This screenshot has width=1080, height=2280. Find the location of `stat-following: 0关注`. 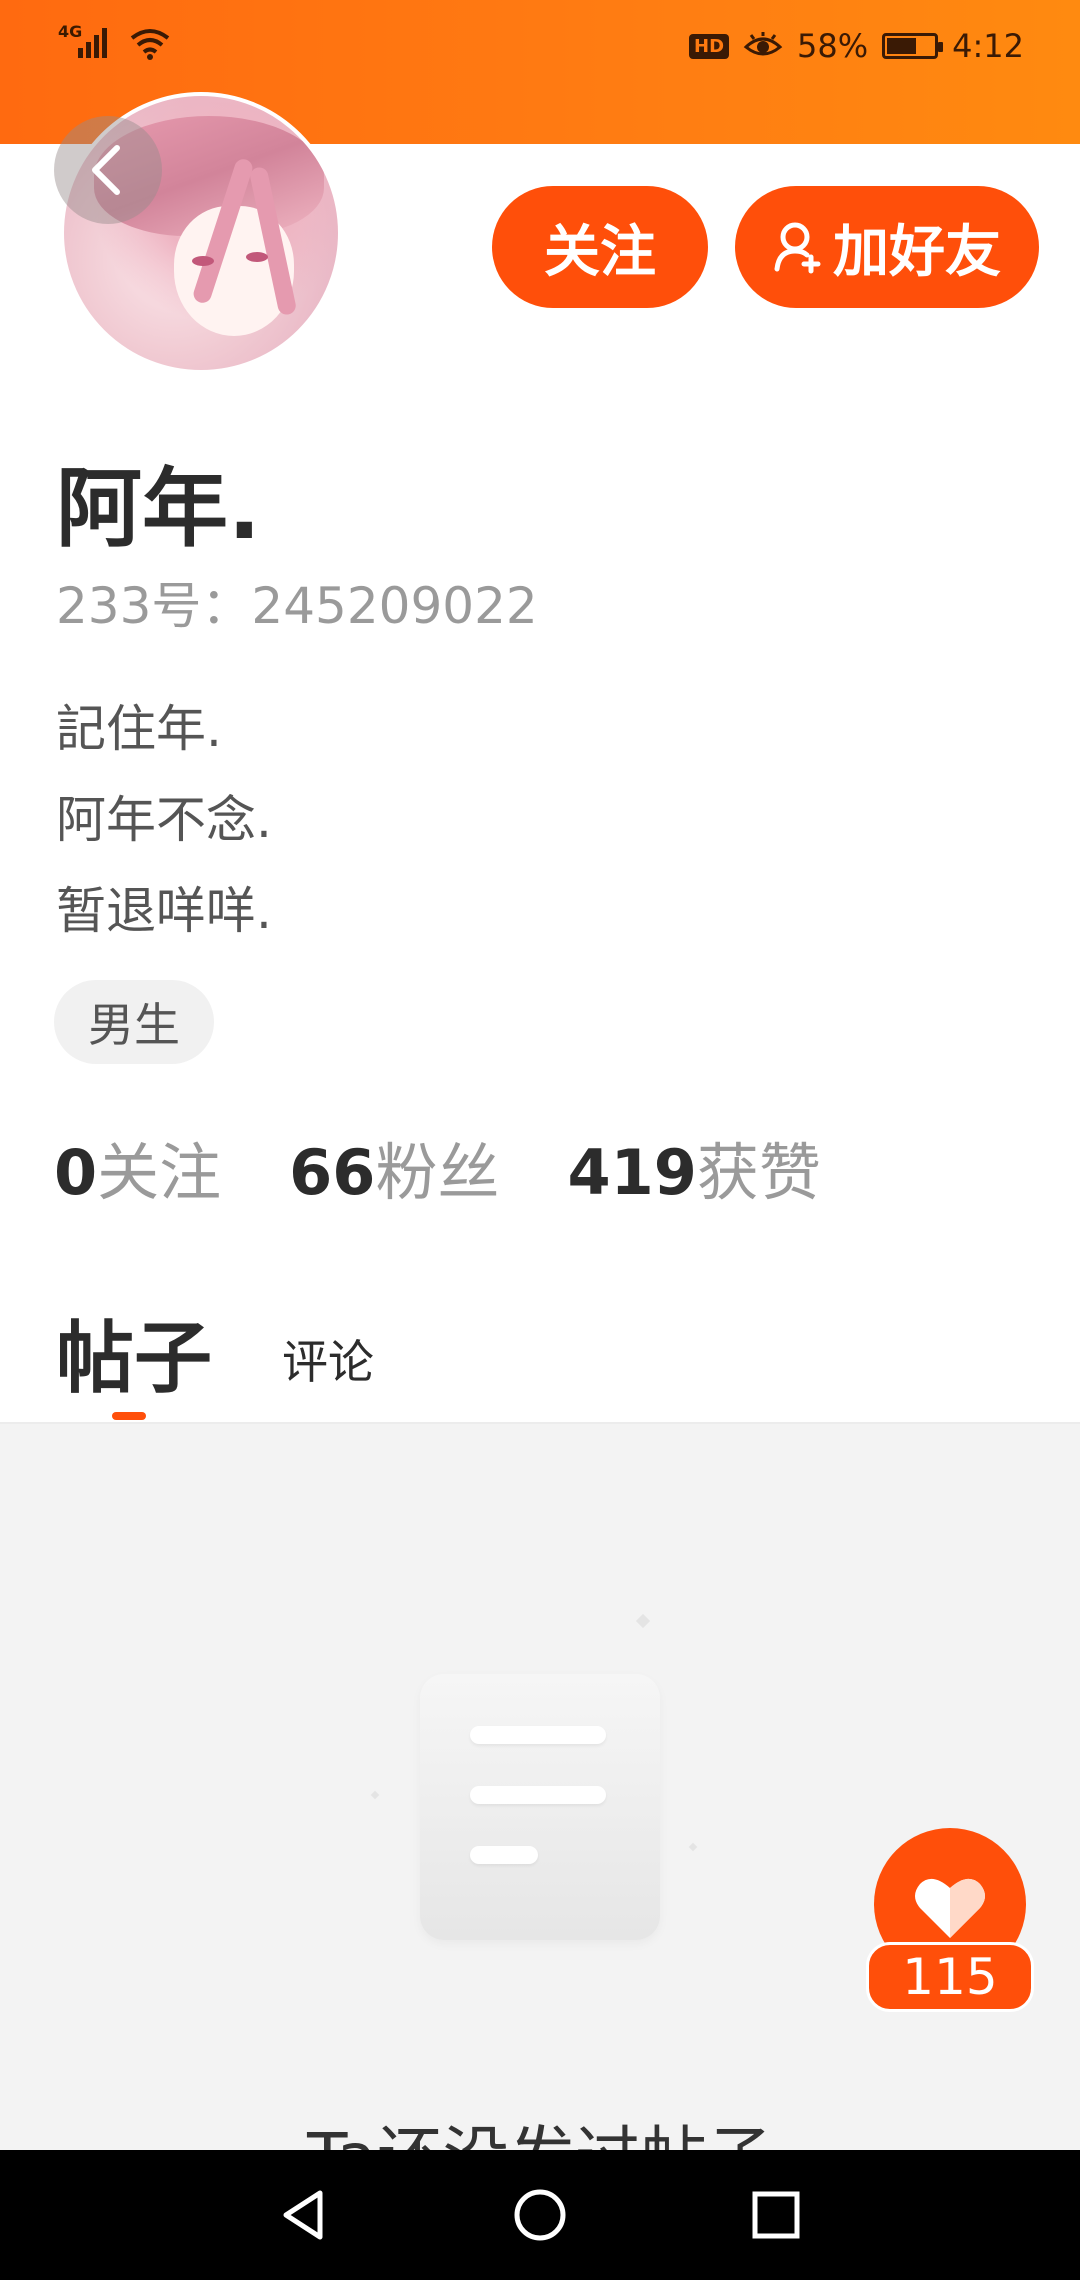

stat-following: 0关注 is located at coordinates (137, 1167).